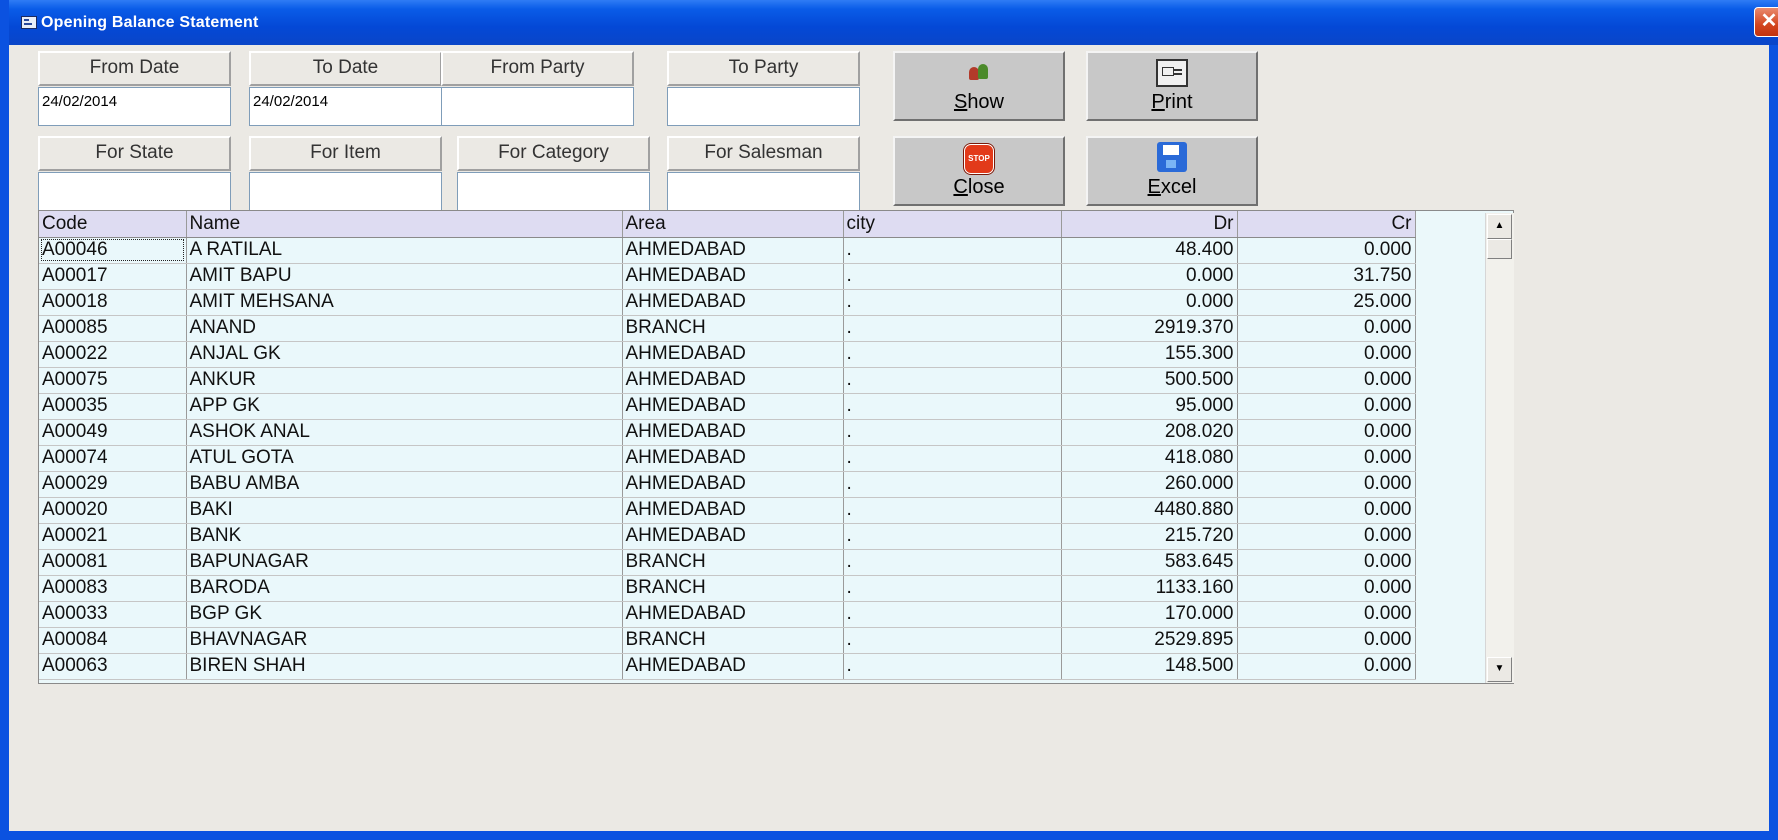  I want to click on print-button: Print, so click(1172, 86).